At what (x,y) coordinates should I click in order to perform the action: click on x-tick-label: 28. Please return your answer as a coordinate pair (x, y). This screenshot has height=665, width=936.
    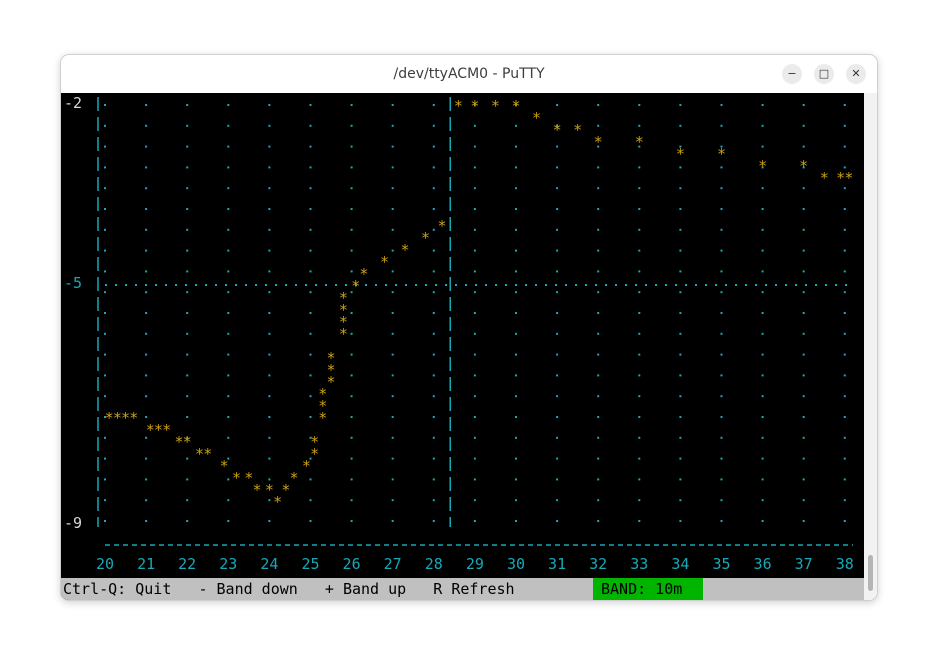
    Looking at the image, I should click on (434, 564).